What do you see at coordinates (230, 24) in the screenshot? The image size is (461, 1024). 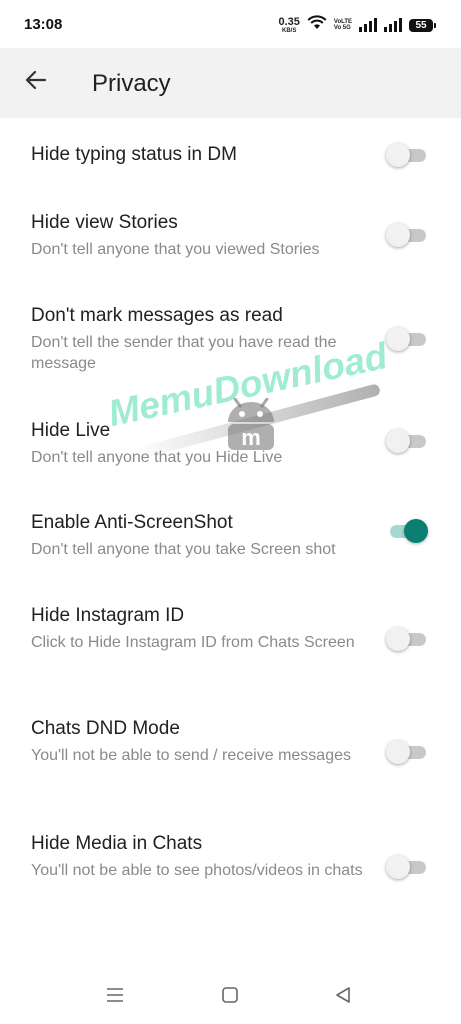 I see `status-bar: 13:08 0.35 KB/S VoLTE Vo 5G 55` at bounding box center [230, 24].